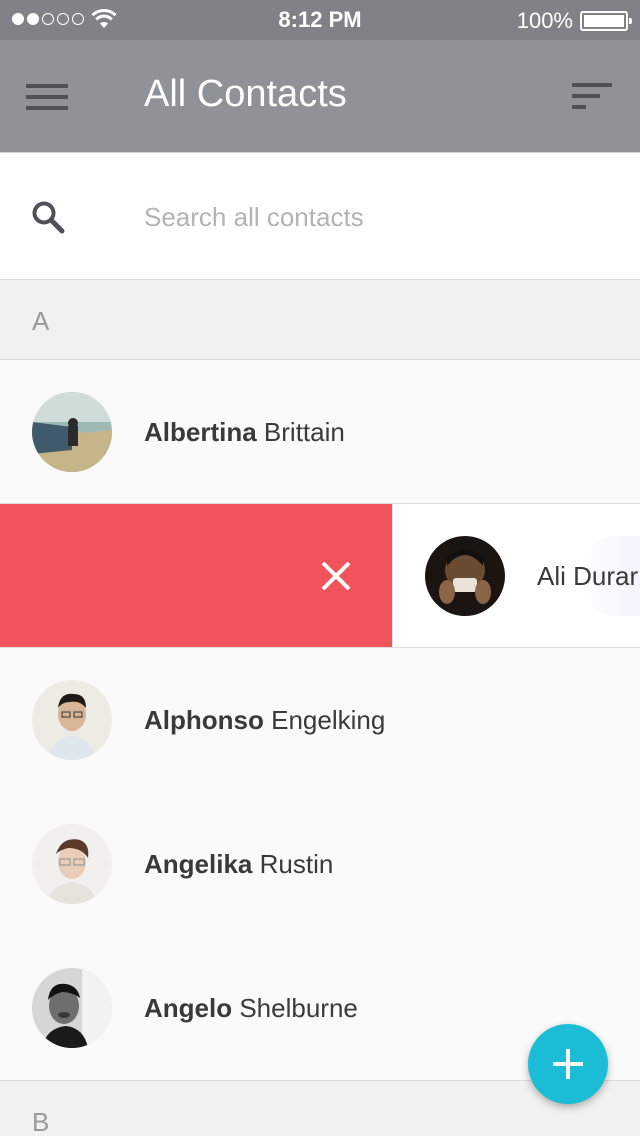 This screenshot has width=640, height=1136. I want to click on status-bar: 8:12 PM 100%, so click(320, 20).